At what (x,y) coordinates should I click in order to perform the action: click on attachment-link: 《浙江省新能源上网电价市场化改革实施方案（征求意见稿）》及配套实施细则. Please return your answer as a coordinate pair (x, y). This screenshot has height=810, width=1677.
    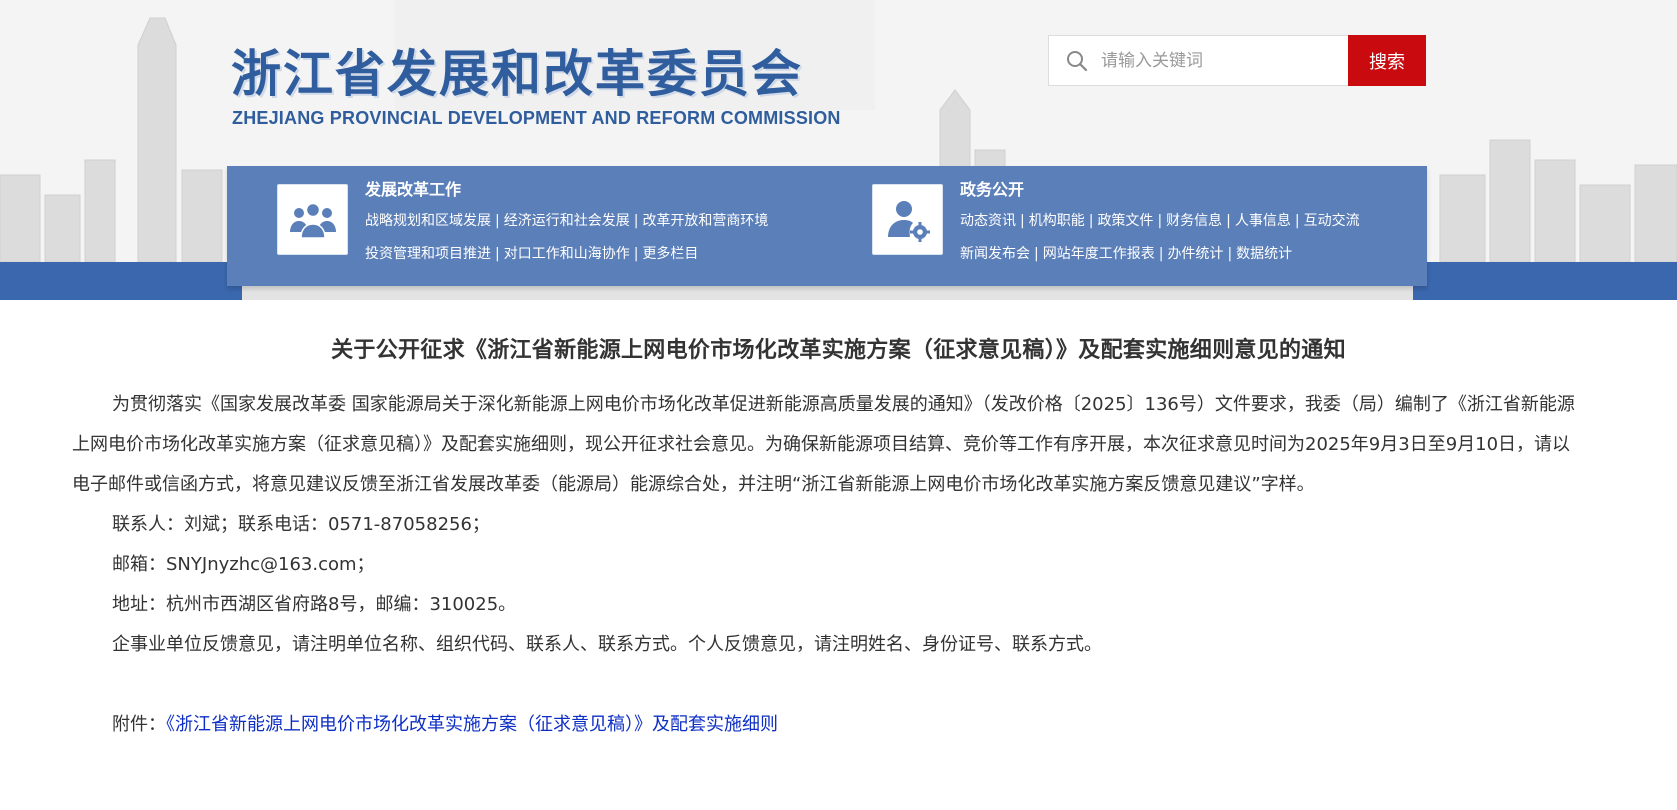
    Looking at the image, I should click on (472, 724).